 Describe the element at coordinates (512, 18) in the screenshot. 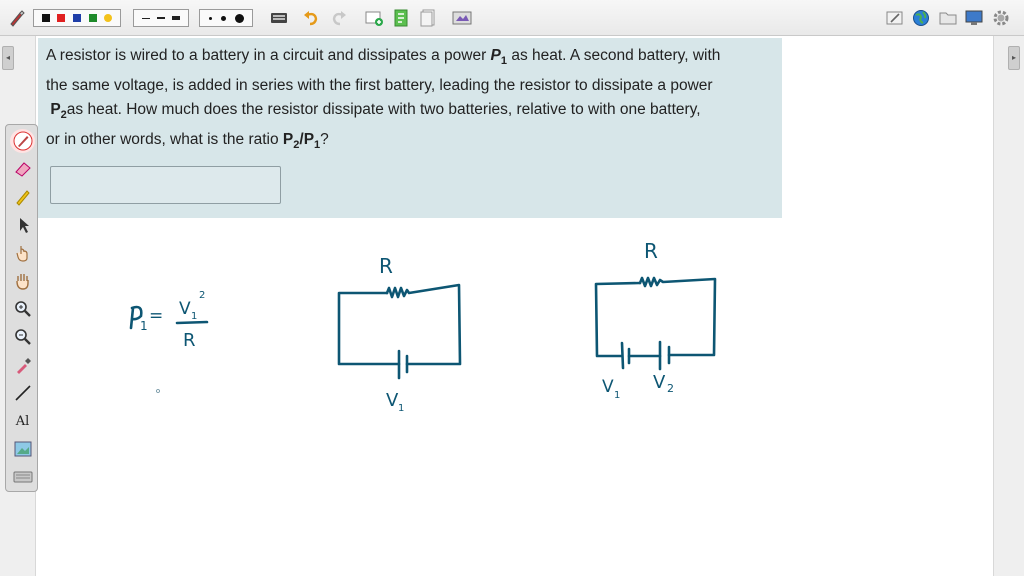

I see `top-toolbar` at that location.